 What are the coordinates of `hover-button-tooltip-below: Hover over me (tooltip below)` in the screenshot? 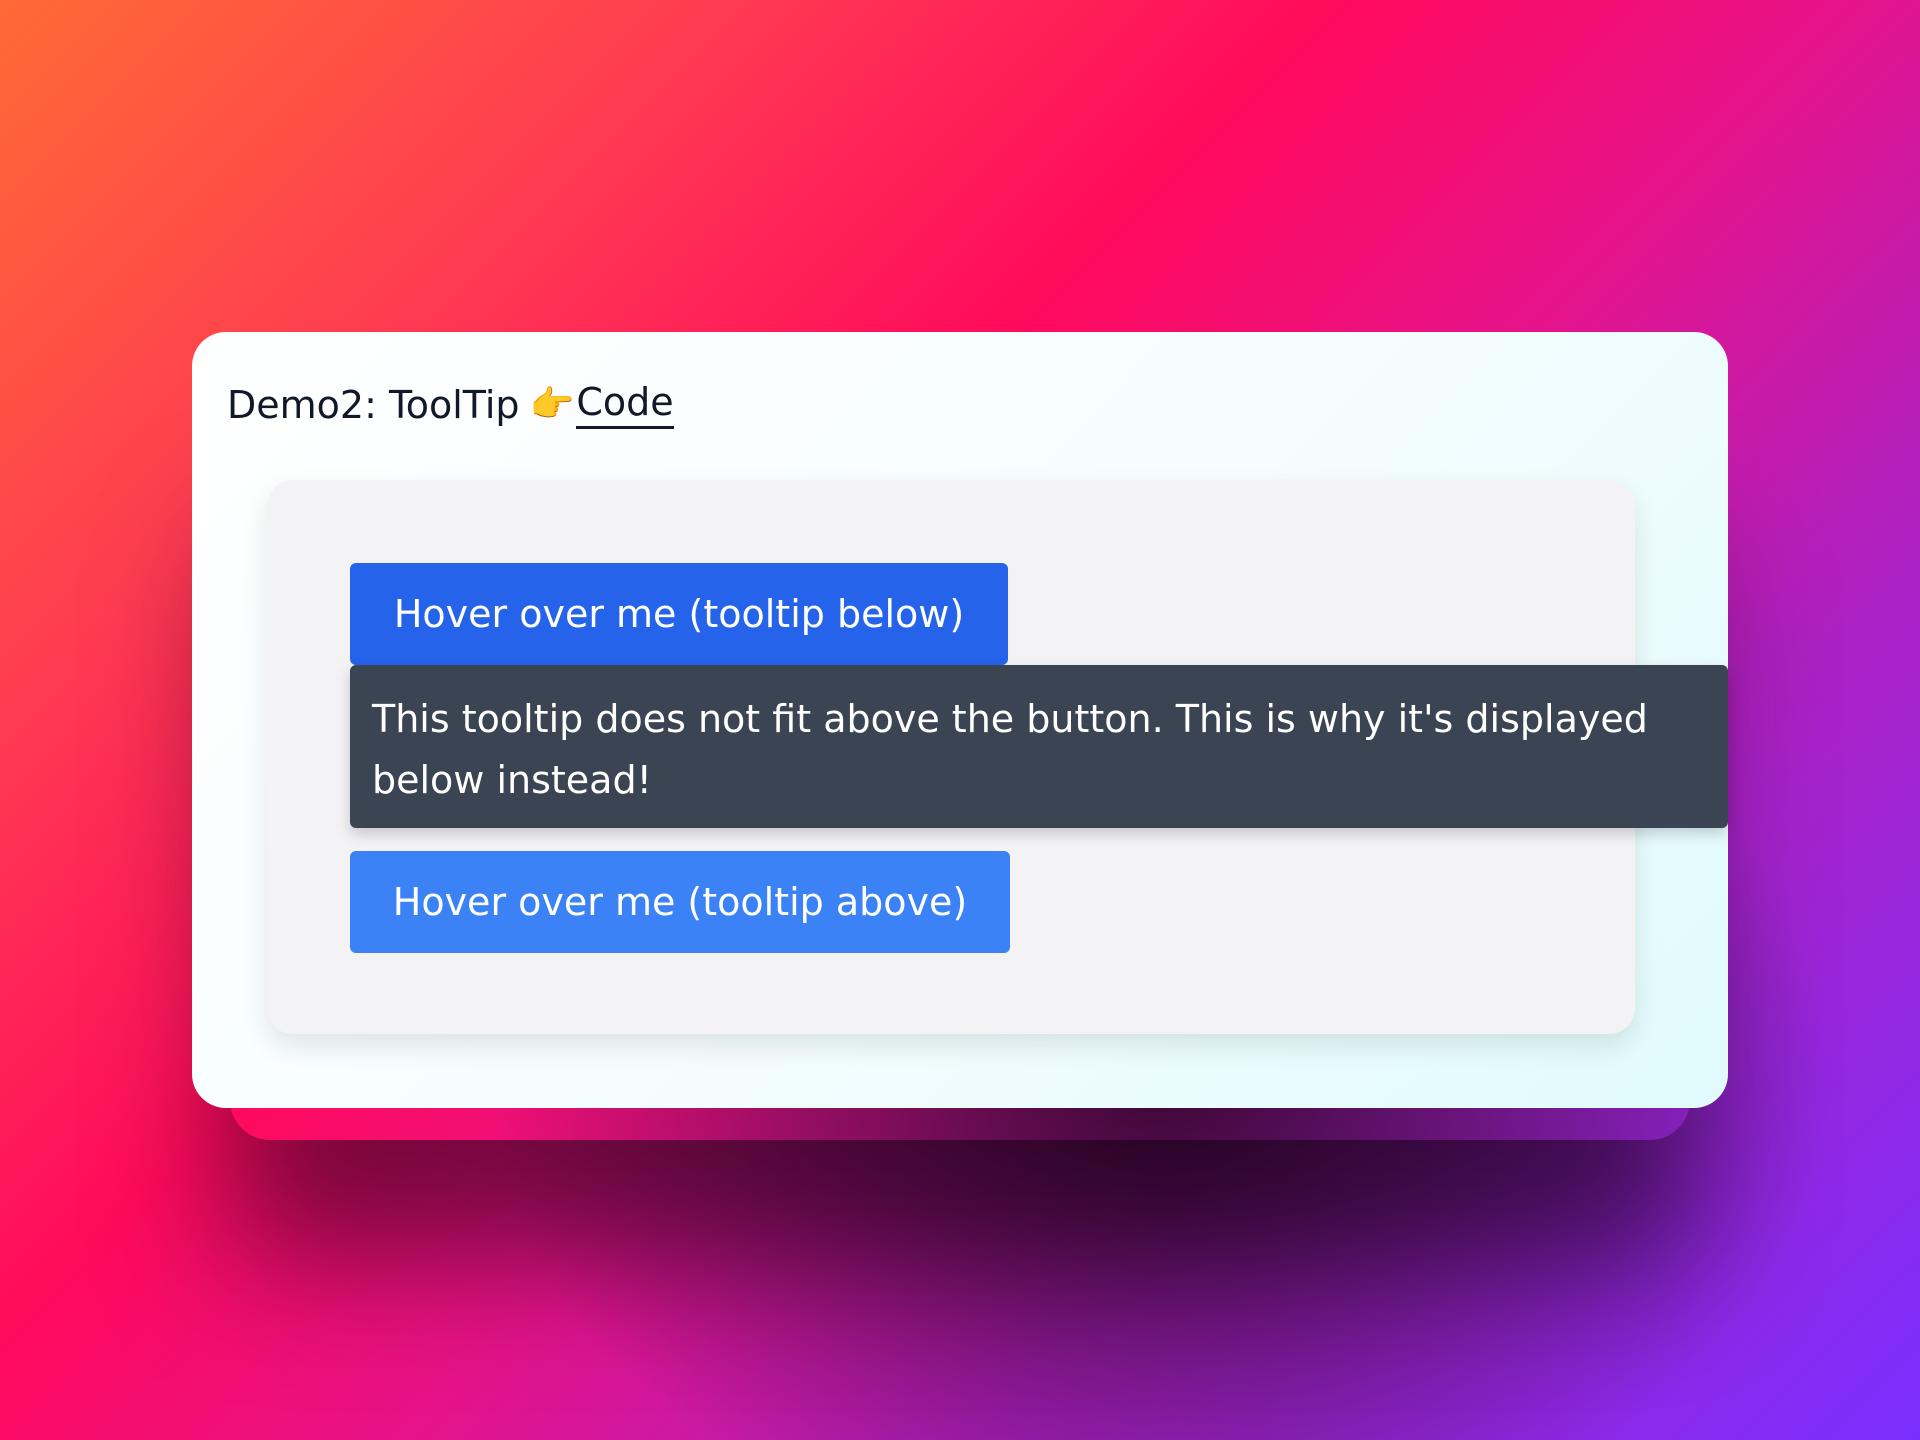 It's located at (679, 614).